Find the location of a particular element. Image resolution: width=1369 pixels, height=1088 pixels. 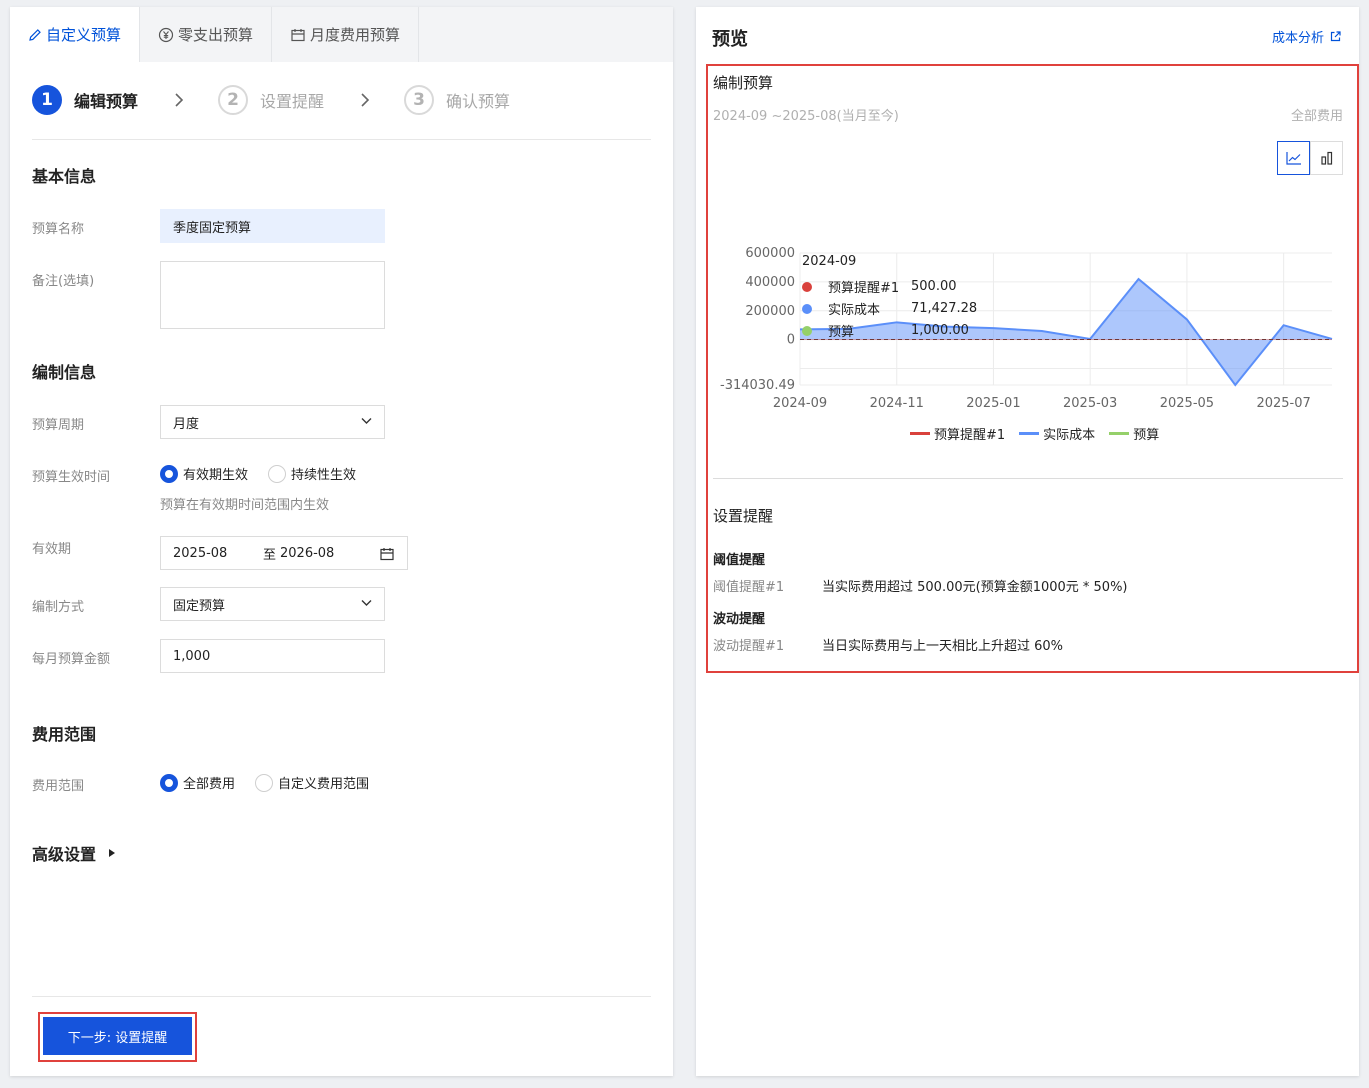

monthly-amount-label: 每月预算金额 is located at coordinates (71, 659).